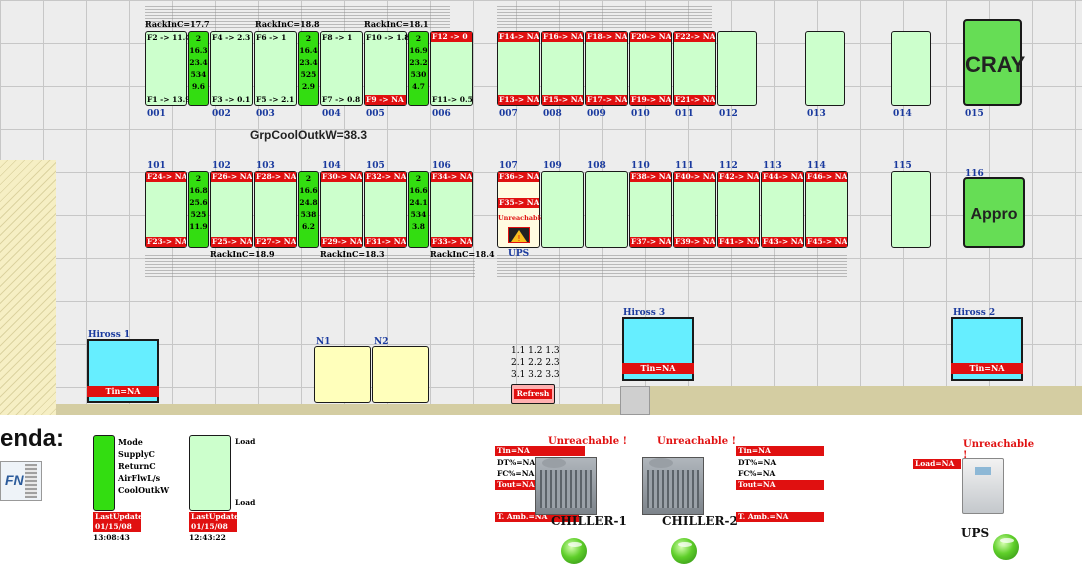 Image resolution: width=1082 pixels, height=569 pixels. I want to click on pdu-alarm-bar: F44-> NA, so click(782, 177).